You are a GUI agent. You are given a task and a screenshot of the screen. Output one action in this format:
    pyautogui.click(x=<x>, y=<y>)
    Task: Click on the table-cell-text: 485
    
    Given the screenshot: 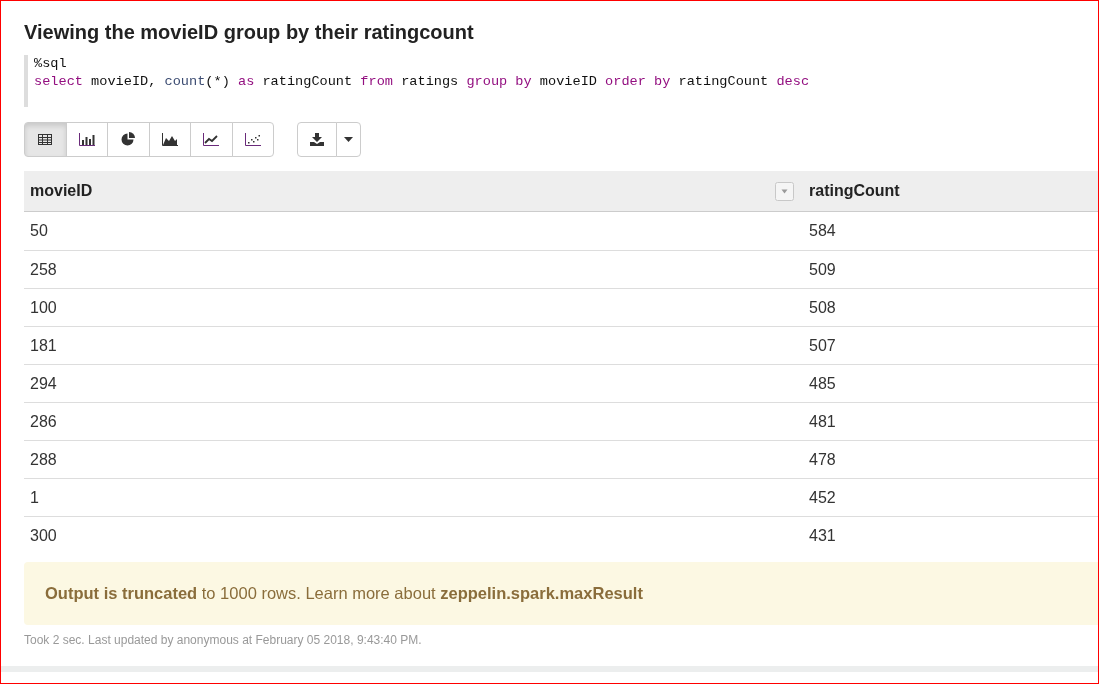 What is the action you would take?
    pyautogui.click(x=822, y=383)
    